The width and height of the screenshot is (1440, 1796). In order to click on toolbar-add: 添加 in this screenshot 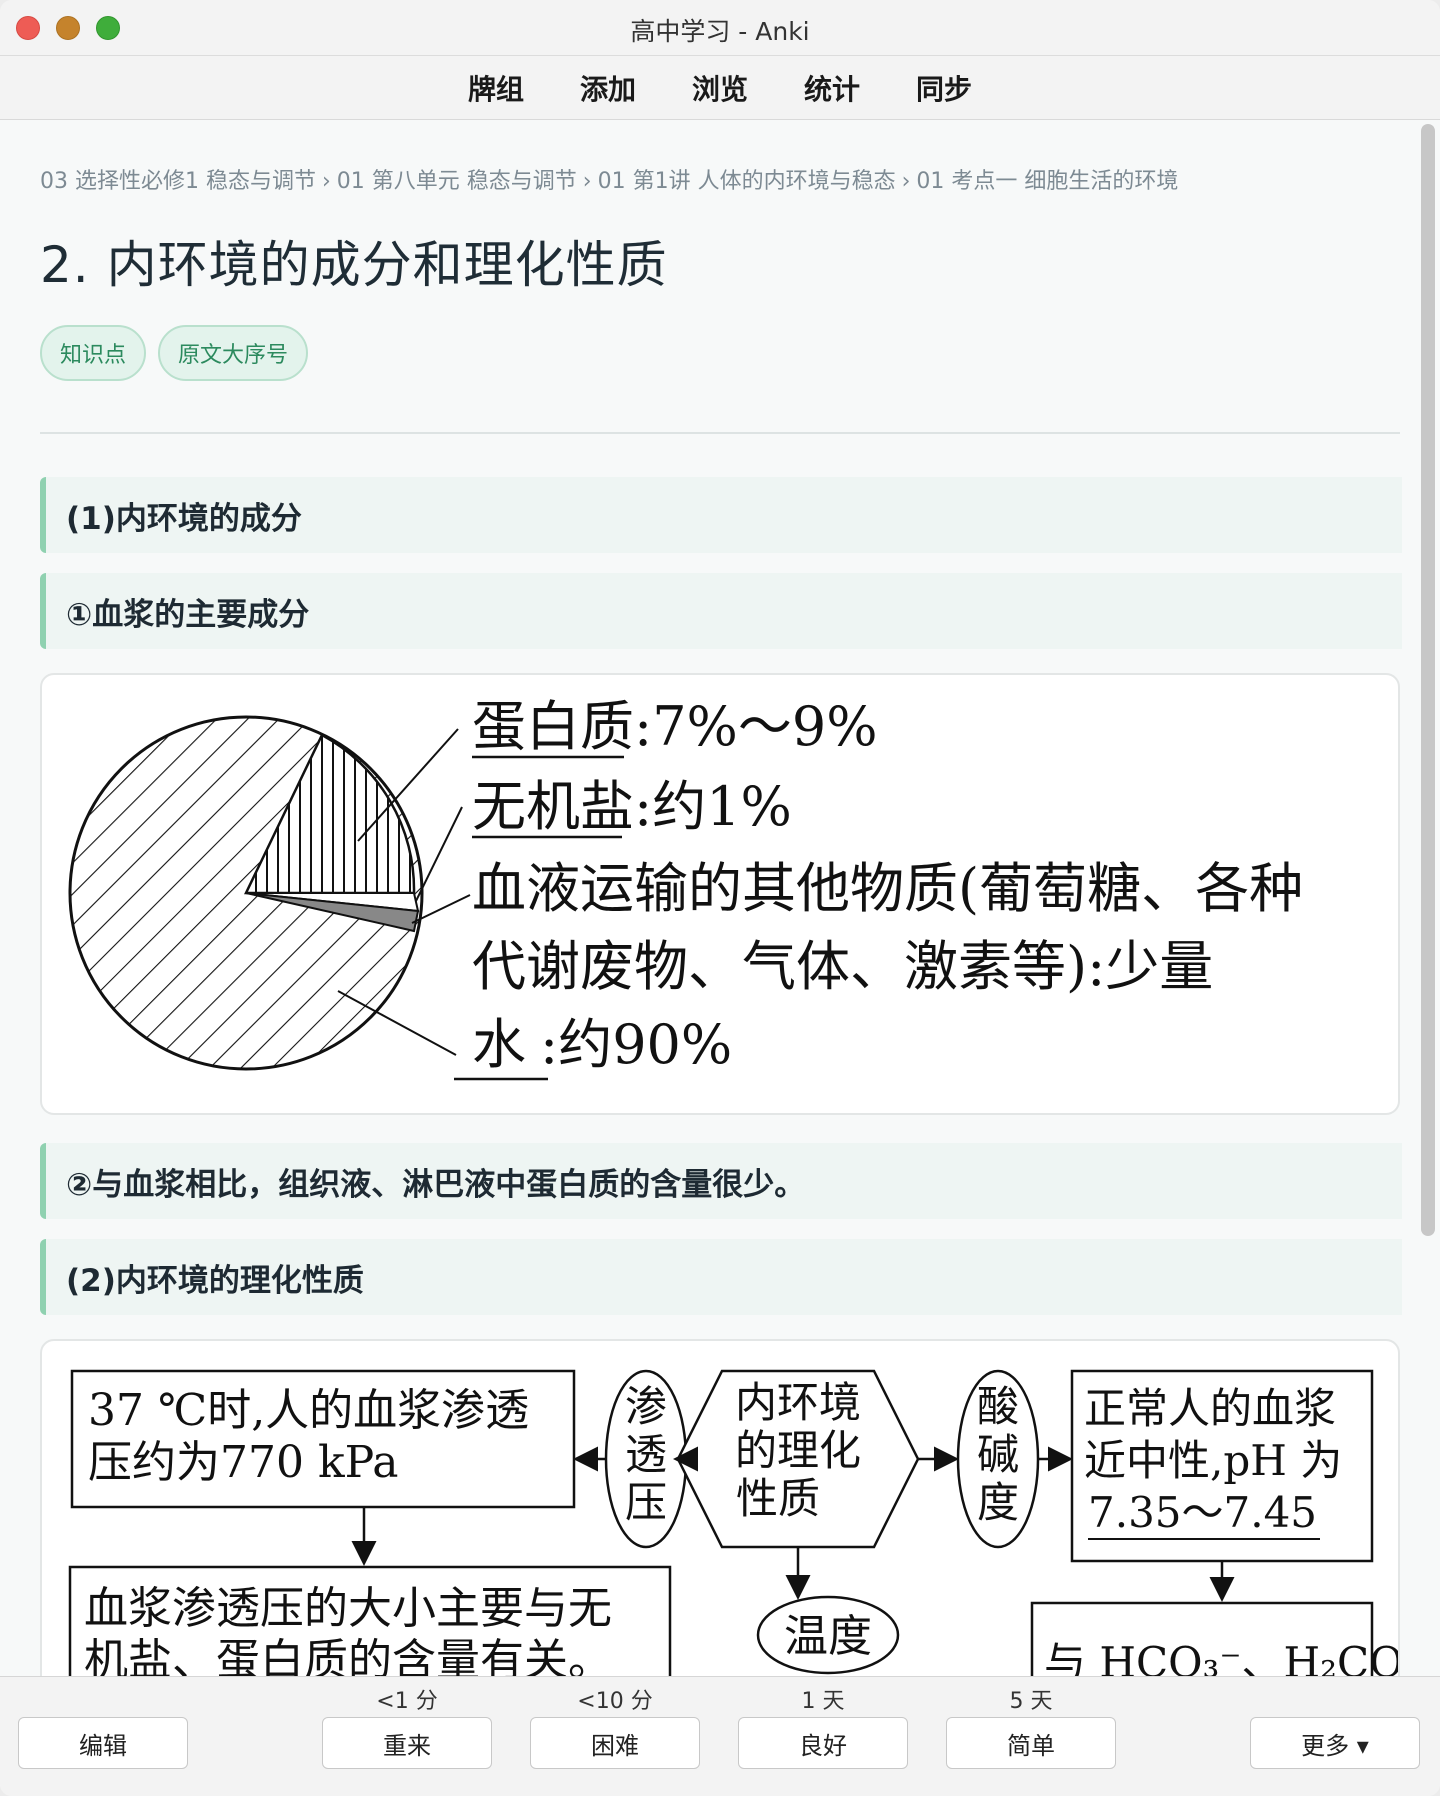, I will do `click(608, 88)`.